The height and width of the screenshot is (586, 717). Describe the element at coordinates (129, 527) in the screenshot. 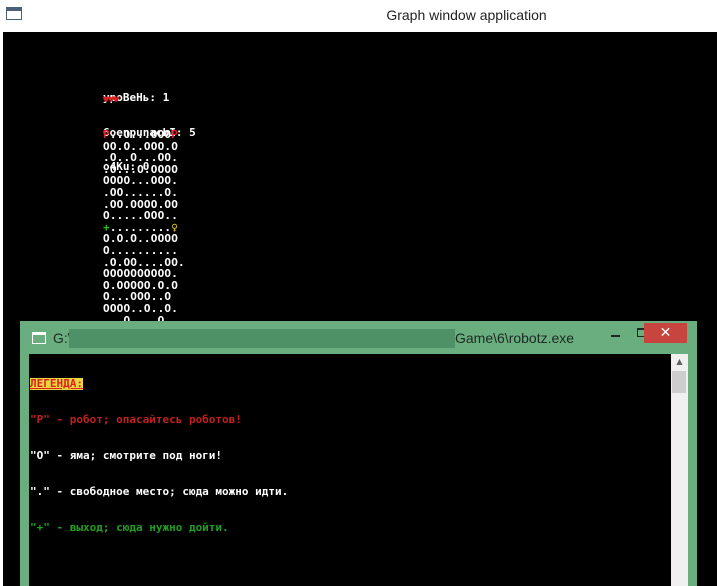

I see `legend-line-exit: "+" - выход; сюда нужно дойти.` at that location.